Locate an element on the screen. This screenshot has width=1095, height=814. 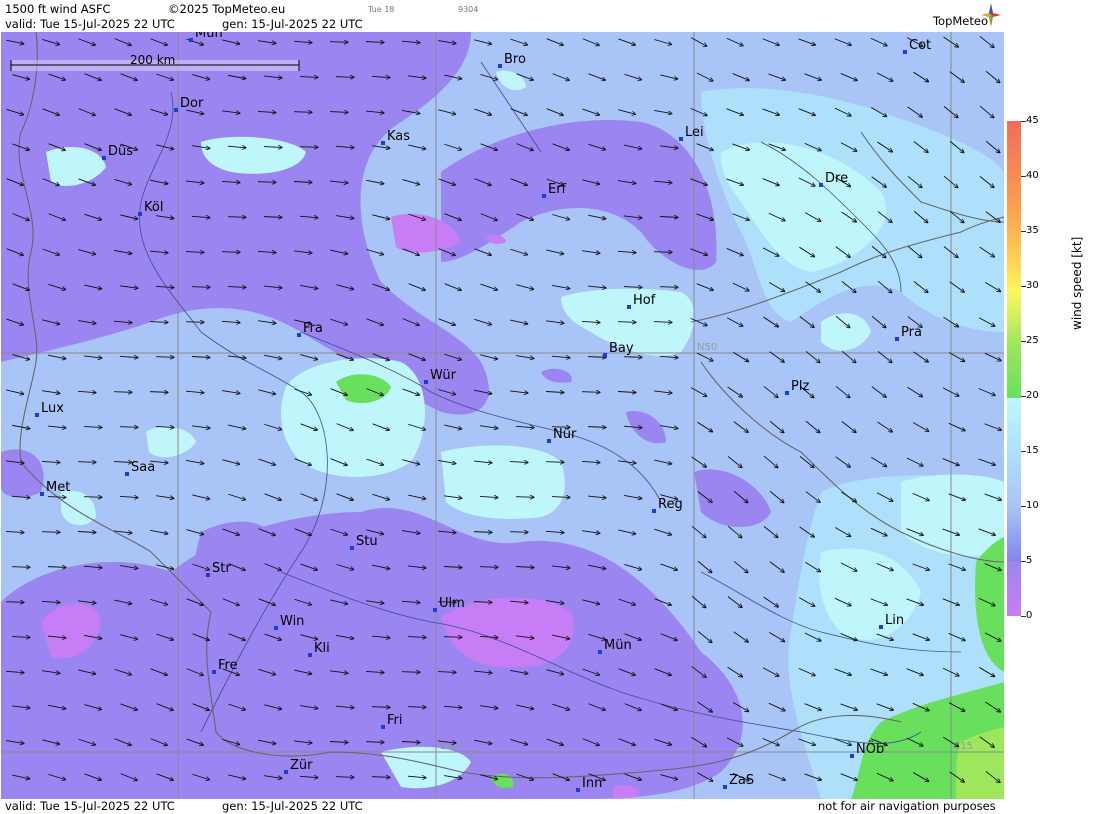
footer-disclaimer: not for air navigation purposes is located at coordinates (907, 806).